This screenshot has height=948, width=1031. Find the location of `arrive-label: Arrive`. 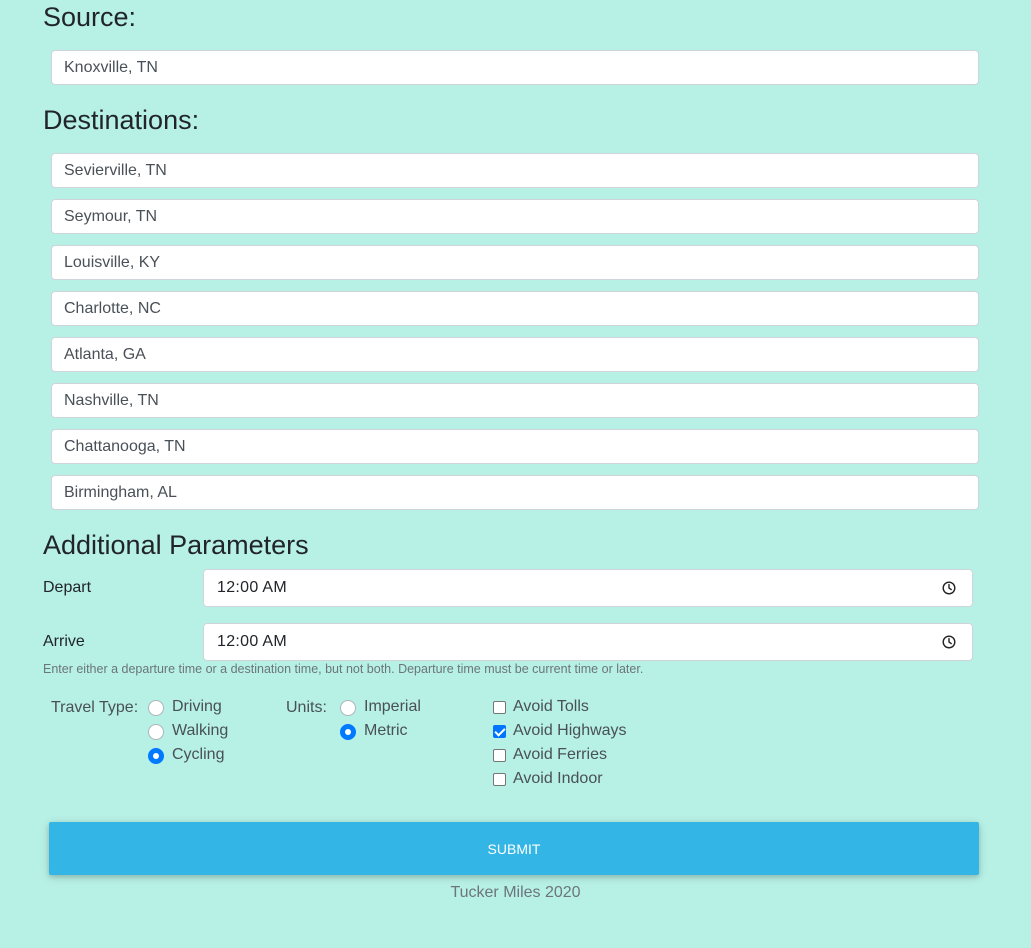

arrive-label: Arrive is located at coordinates (64, 641).